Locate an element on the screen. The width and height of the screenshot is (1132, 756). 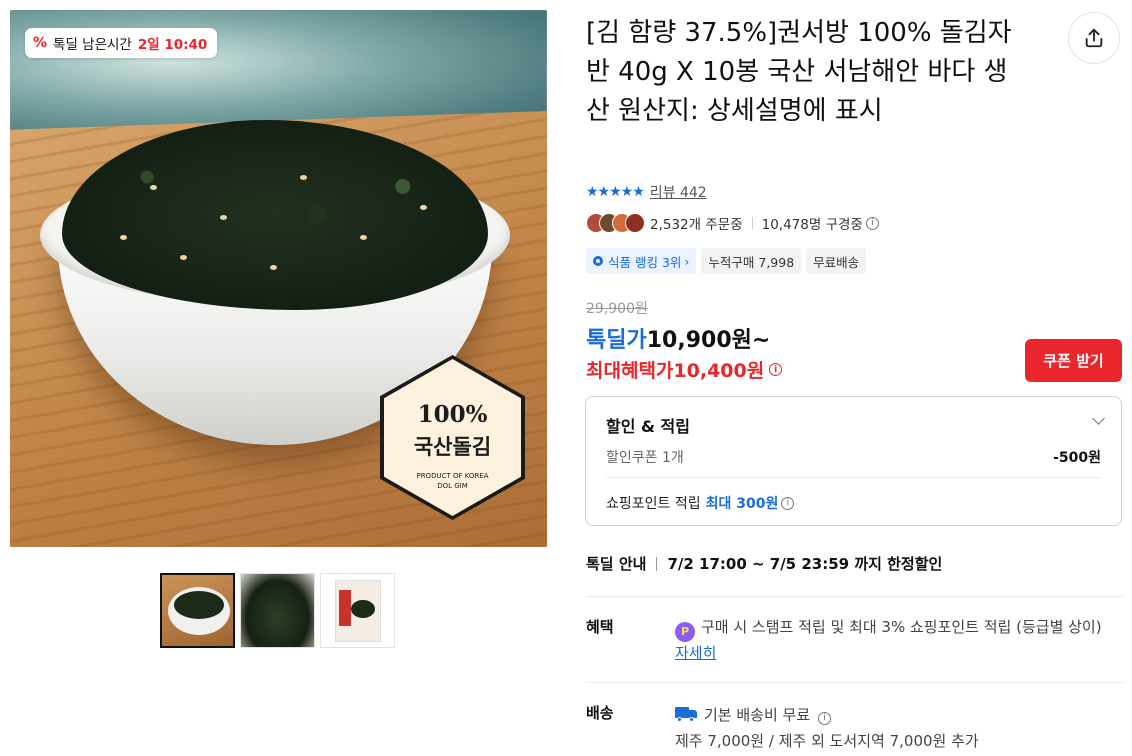
coupon-button: 쿠폰 받기 is located at coordinates (1073, 360).